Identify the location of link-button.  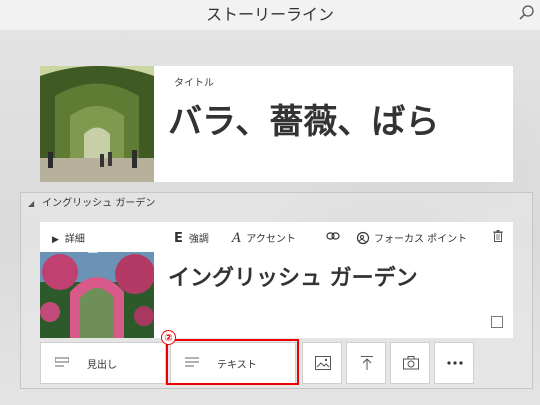
(333, 237).